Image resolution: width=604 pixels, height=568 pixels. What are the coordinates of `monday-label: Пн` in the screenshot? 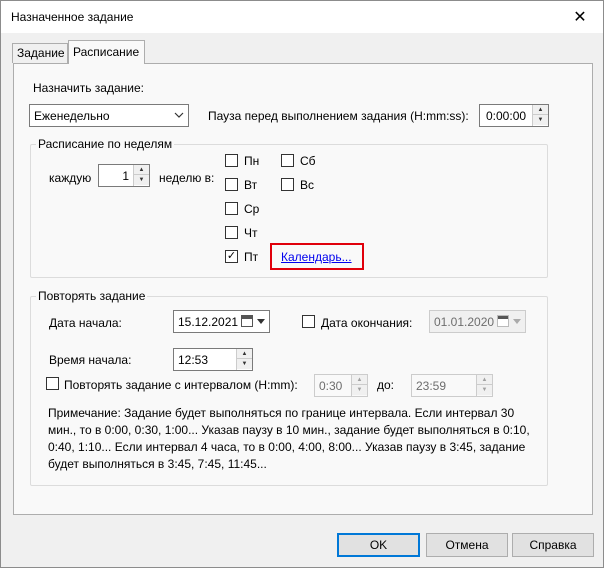 It's located at (252, 161).